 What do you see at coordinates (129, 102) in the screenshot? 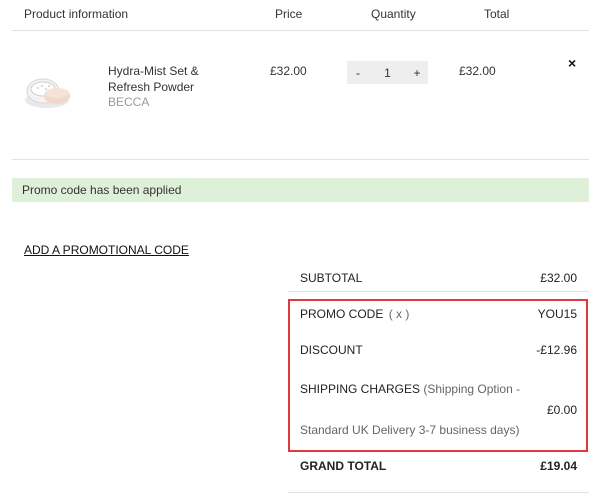
I see `product-brand: BECCA` at bounding box center [129, 102].